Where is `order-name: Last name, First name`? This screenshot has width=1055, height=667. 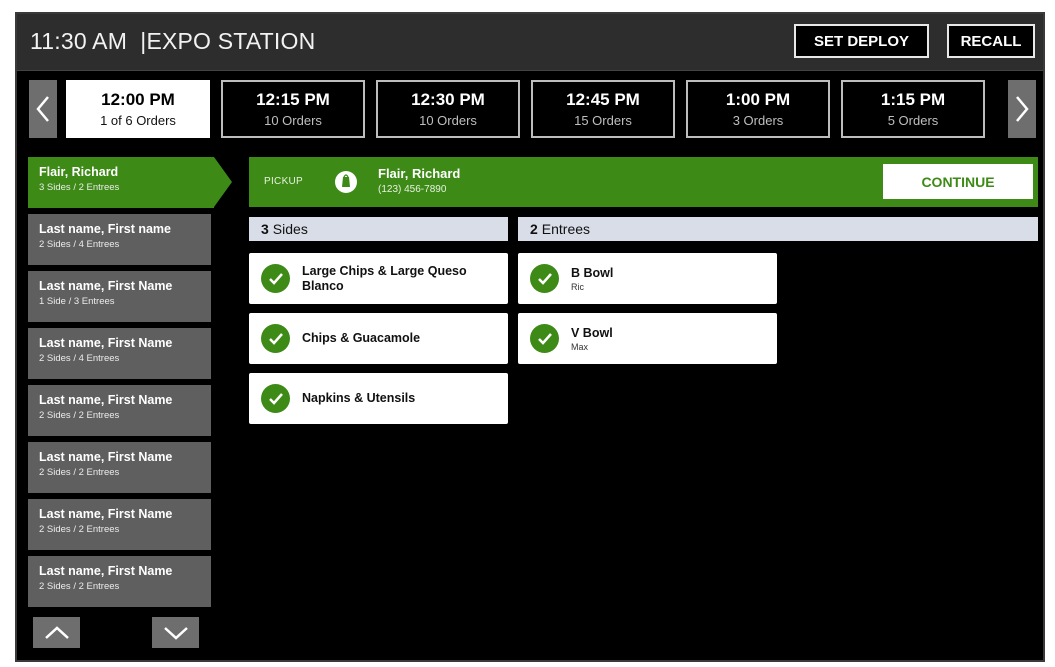
order-name: Last name, First name is located at coordinates (105, 229).